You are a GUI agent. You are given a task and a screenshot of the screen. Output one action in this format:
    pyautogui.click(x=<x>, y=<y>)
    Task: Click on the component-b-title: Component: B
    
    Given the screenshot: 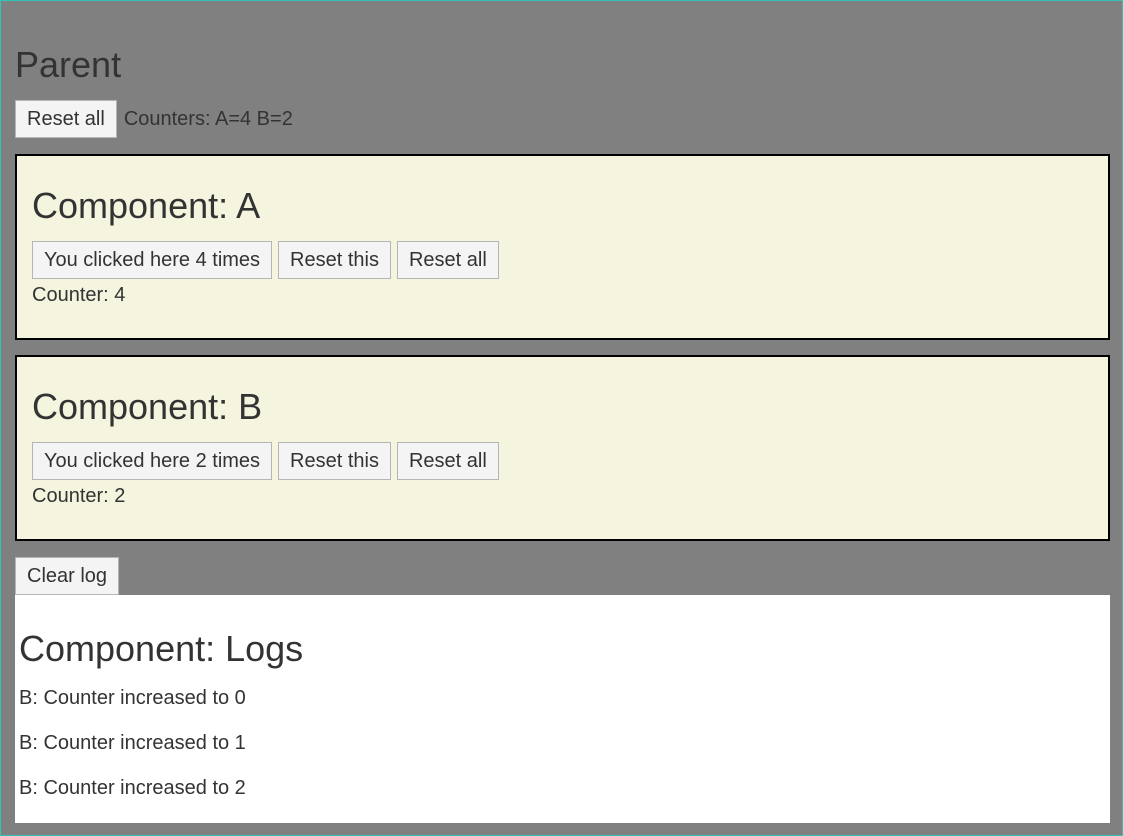 What is the action you would take?
    pyautogui.click(x=147, y=406)
    